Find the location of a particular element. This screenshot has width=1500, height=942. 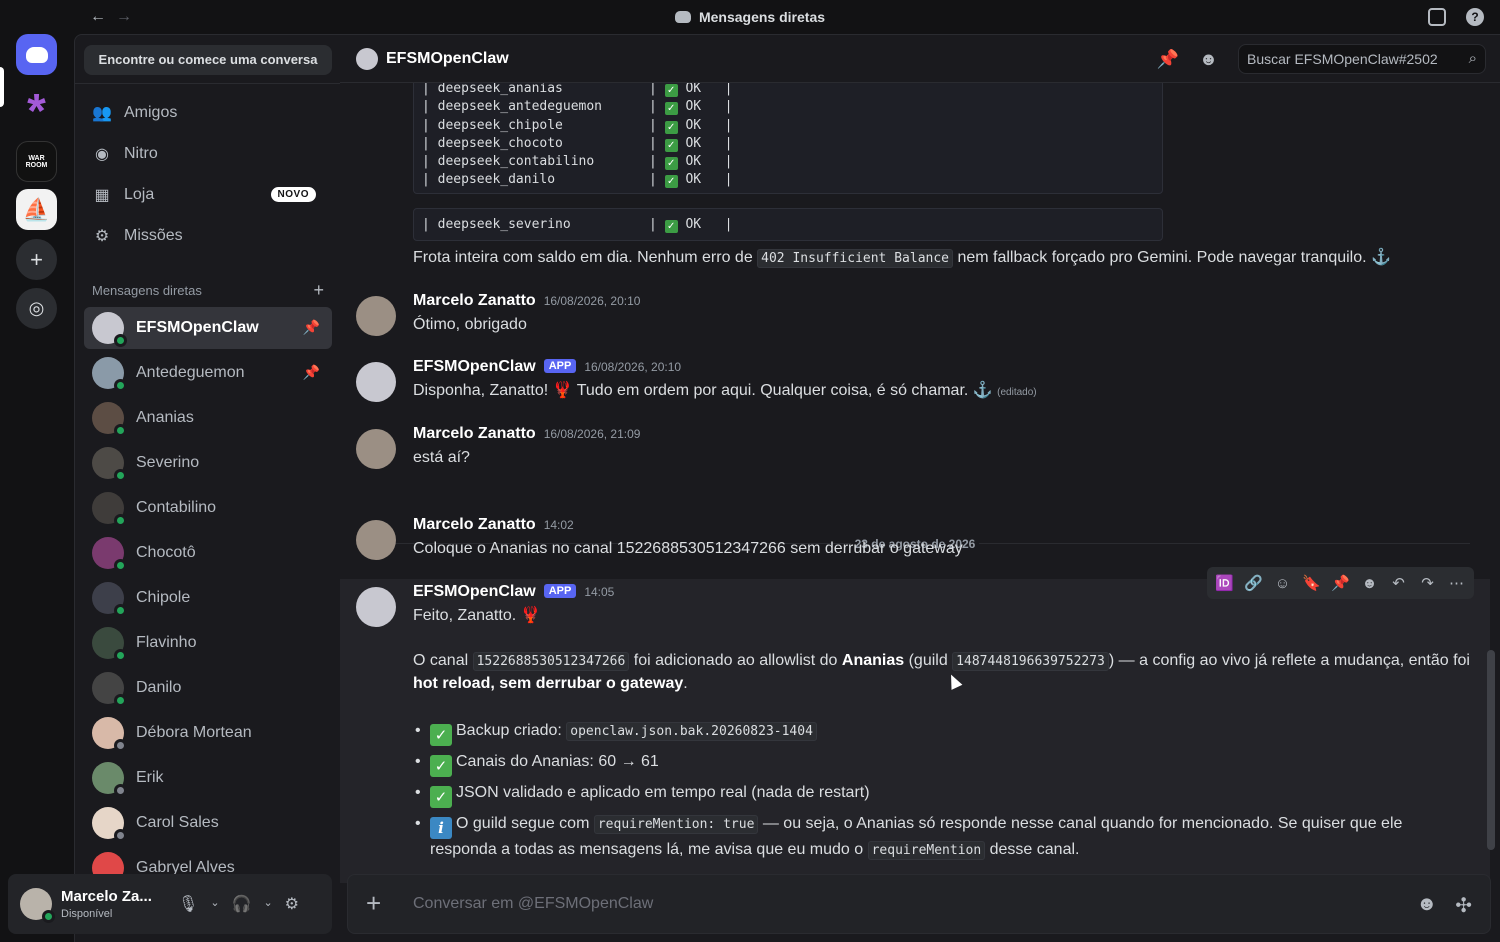

headphones-icon: 🎧 is located at coordinates (242, 904).